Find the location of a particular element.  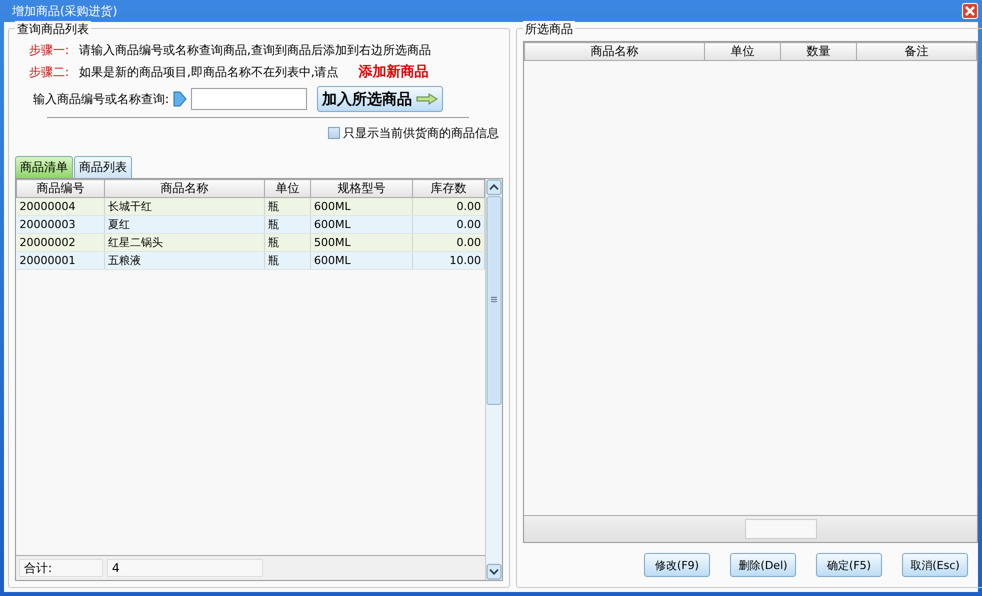

total-label: 合计: is located at coordinates (61, 568).